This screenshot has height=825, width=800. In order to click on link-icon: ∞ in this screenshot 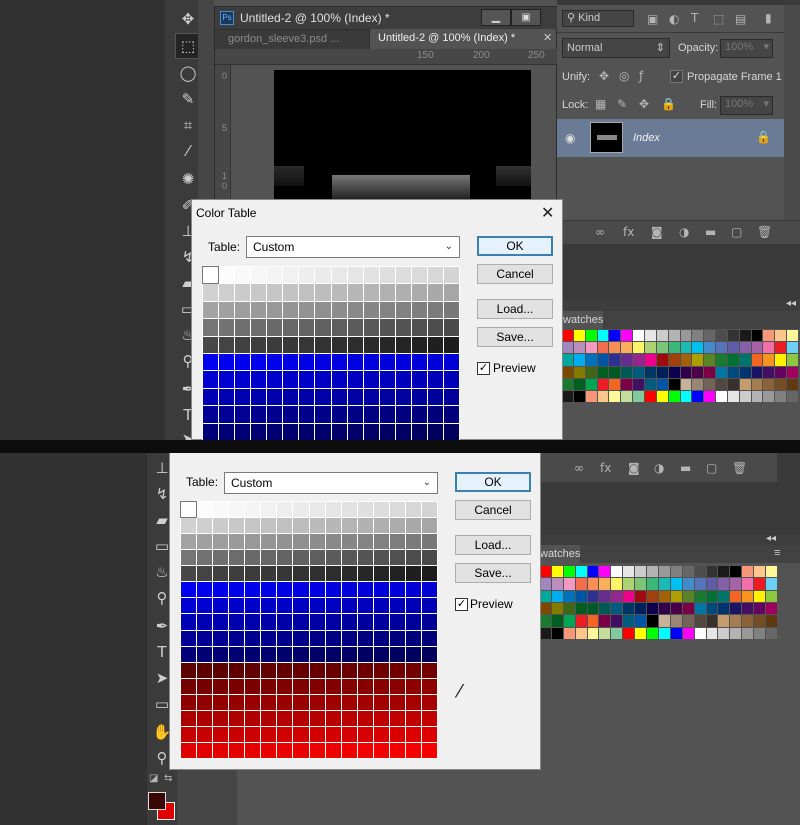, I will do `click(579, 468)`.